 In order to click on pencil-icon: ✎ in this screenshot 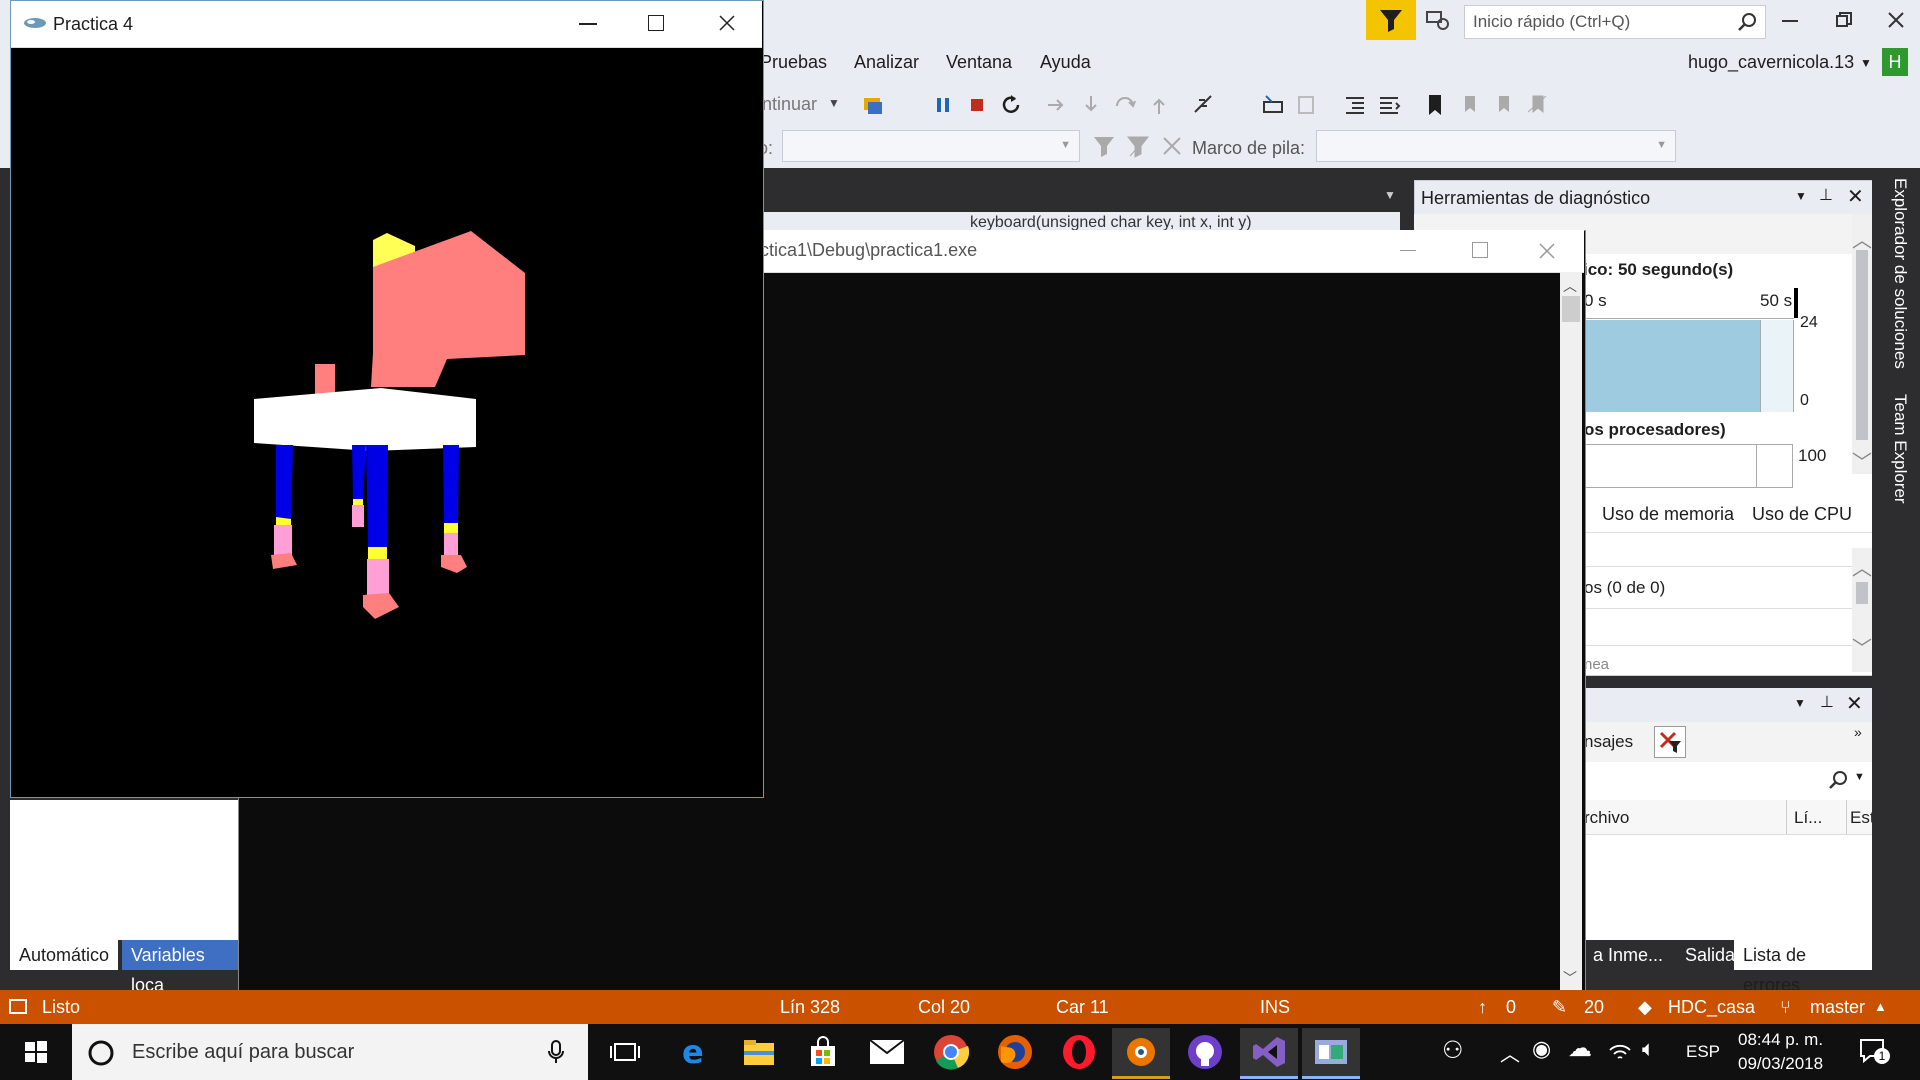, I will do `click(1559, 1007)`.